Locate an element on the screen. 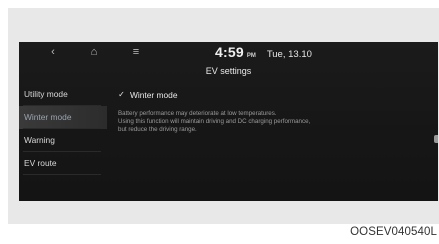 This screenshot has height=244, width=439. scroll-handle is located at coordinates (436, 139).